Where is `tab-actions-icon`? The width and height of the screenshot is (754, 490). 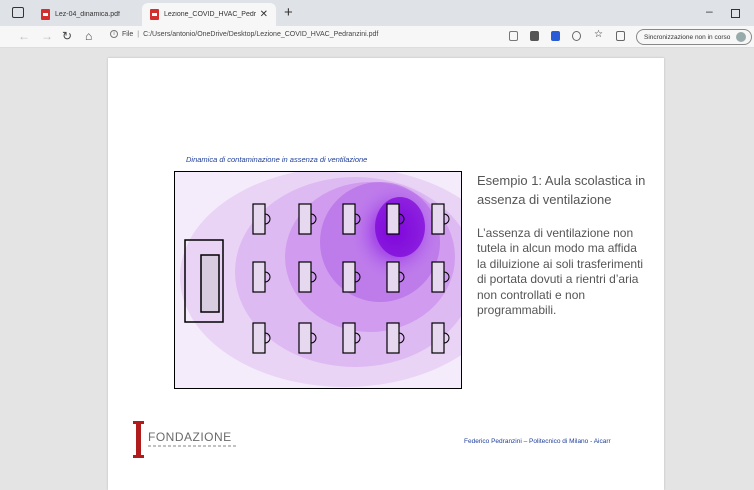
tab-actions-icon is located at coordinates (18, 12).